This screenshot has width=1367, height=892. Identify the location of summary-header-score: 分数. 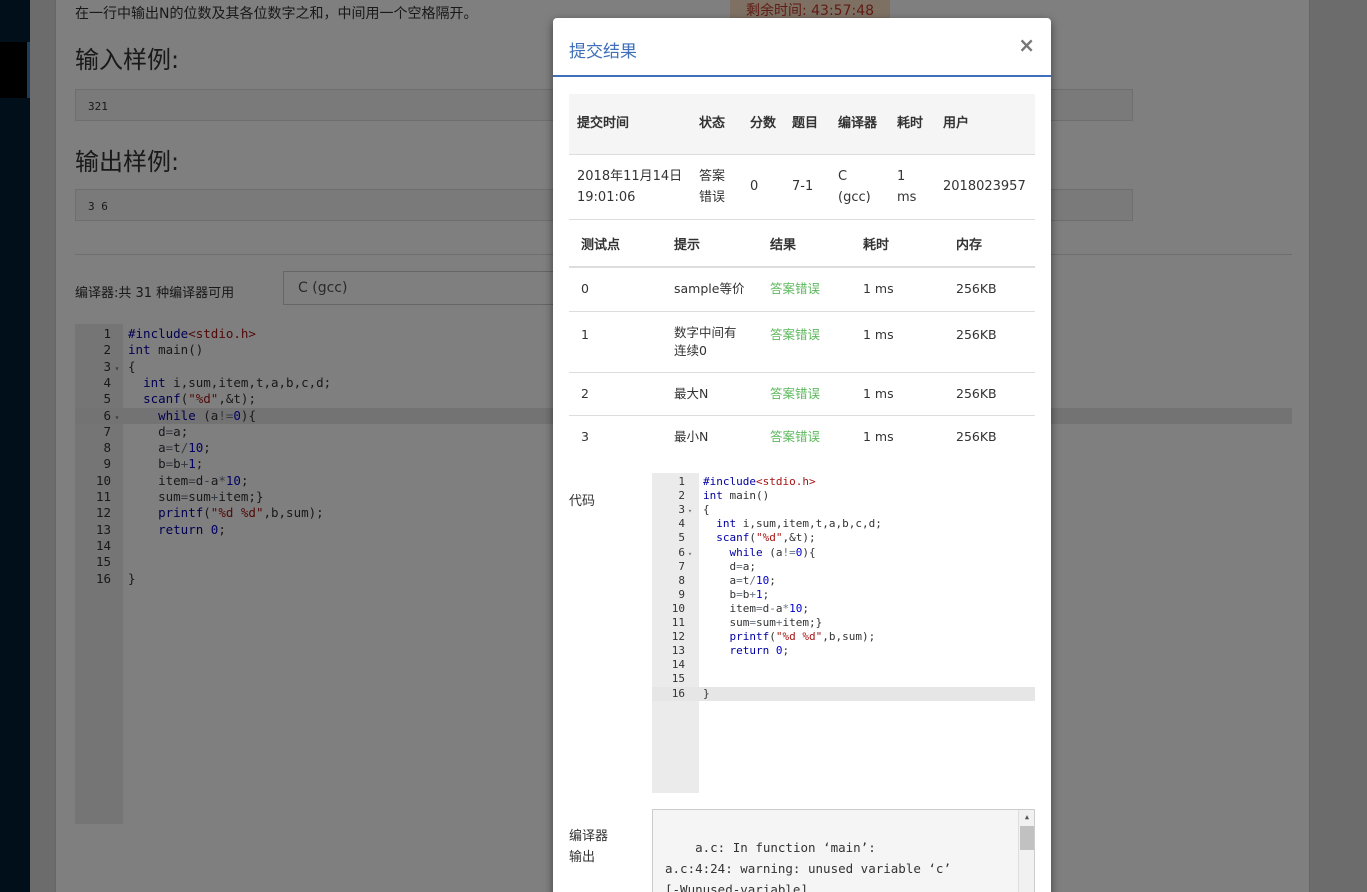
(763, 124).